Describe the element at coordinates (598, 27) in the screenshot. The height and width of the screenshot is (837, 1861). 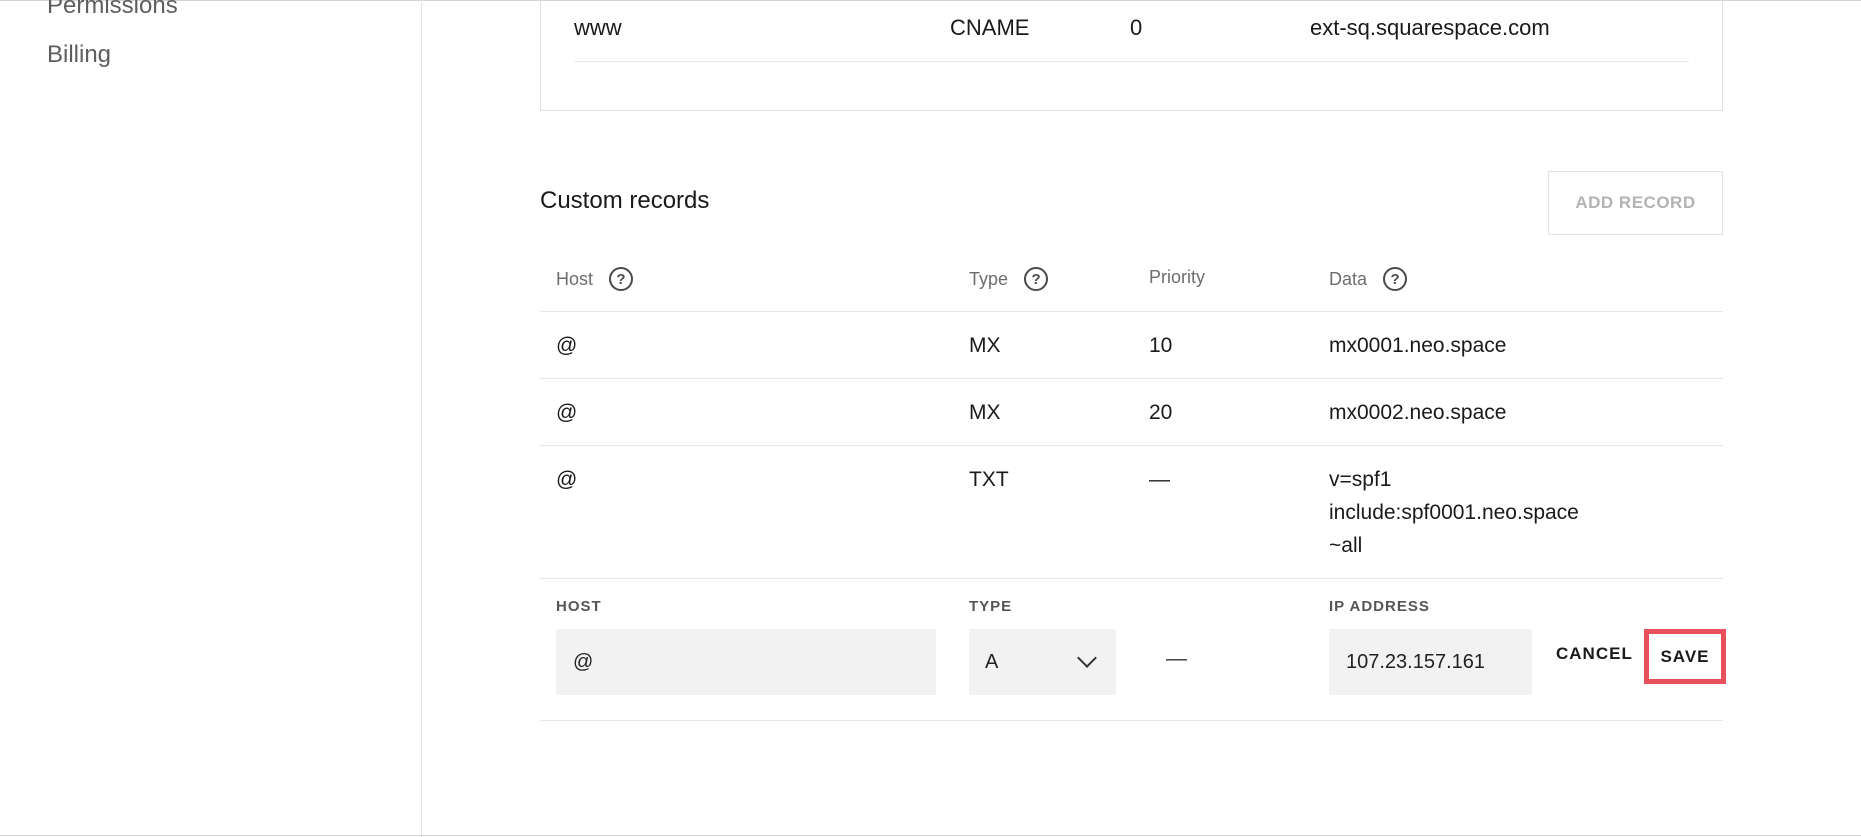
I see `record-host: www` at that location.